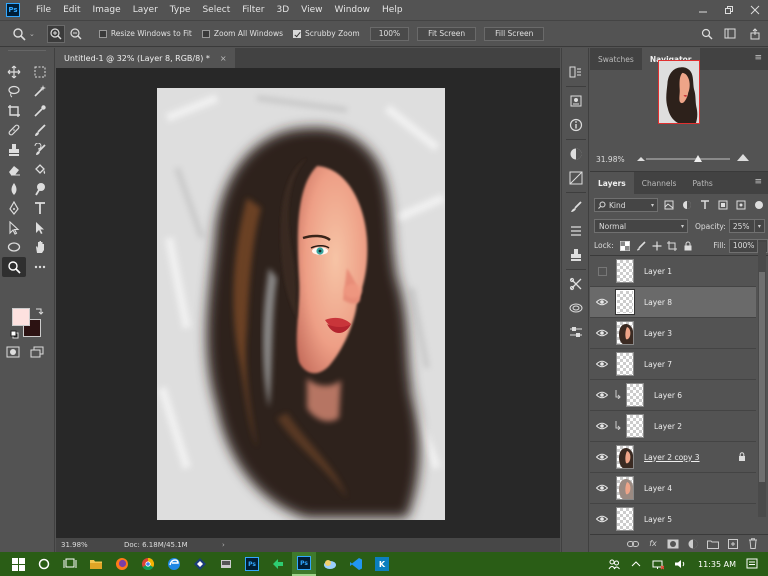 This screenshot has width=768, height=576. I want to click on filter-type-icon, so click(705, 205).